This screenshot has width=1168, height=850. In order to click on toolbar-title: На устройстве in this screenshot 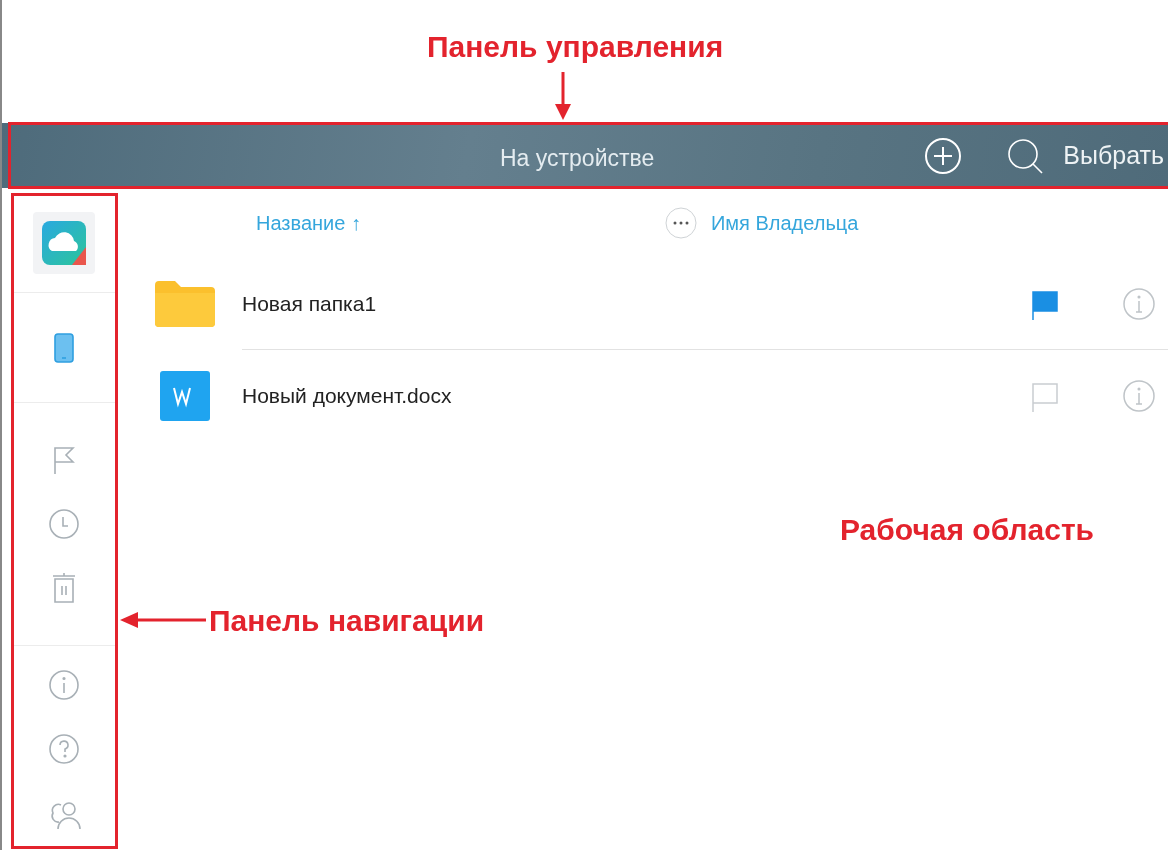, I will do `click(577, 158)`.